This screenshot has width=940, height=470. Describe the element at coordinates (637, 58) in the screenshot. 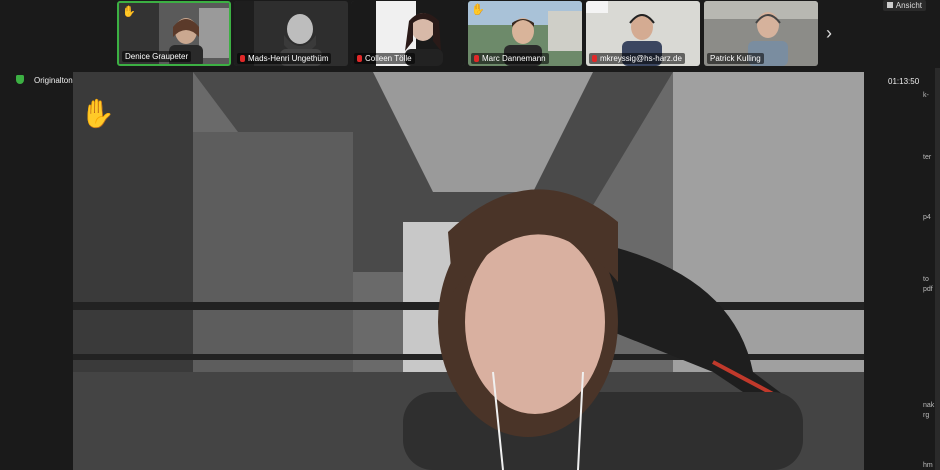

I see `participant-name: mkreyssig@hs-harz.de` at that location.